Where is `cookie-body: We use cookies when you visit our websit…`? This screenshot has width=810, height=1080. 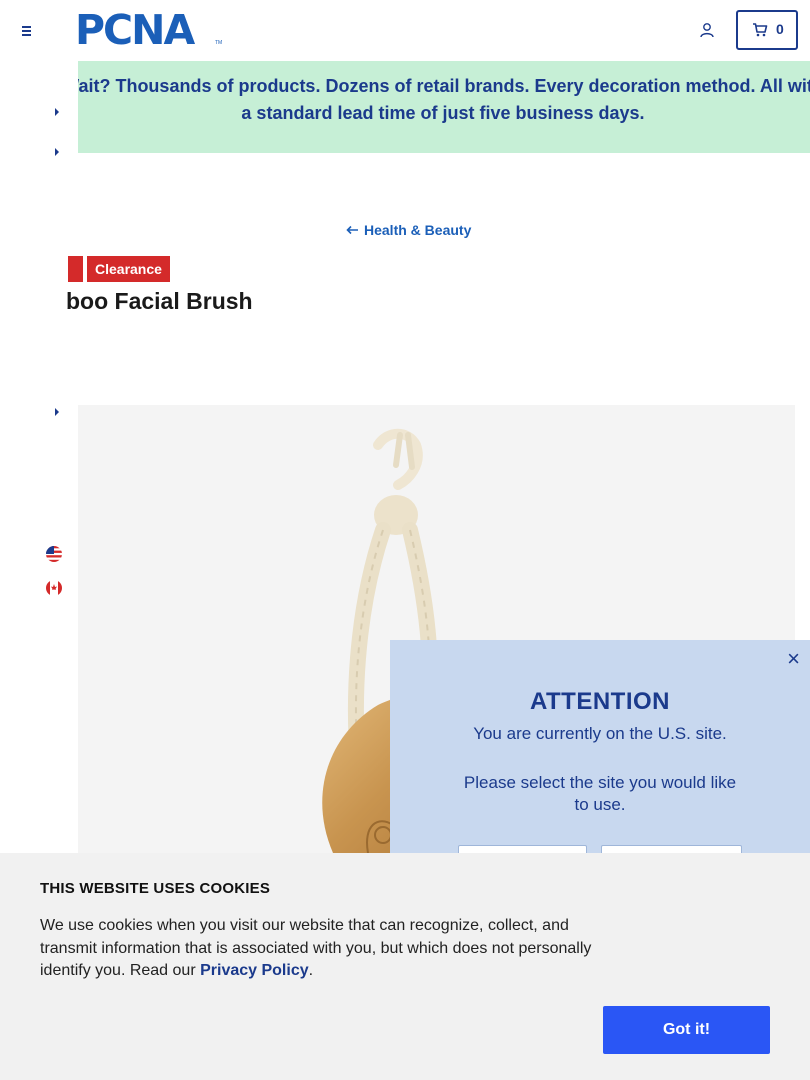 cookie-body: We use cookies when you visit our websit… is located at coordinates (316, 948).